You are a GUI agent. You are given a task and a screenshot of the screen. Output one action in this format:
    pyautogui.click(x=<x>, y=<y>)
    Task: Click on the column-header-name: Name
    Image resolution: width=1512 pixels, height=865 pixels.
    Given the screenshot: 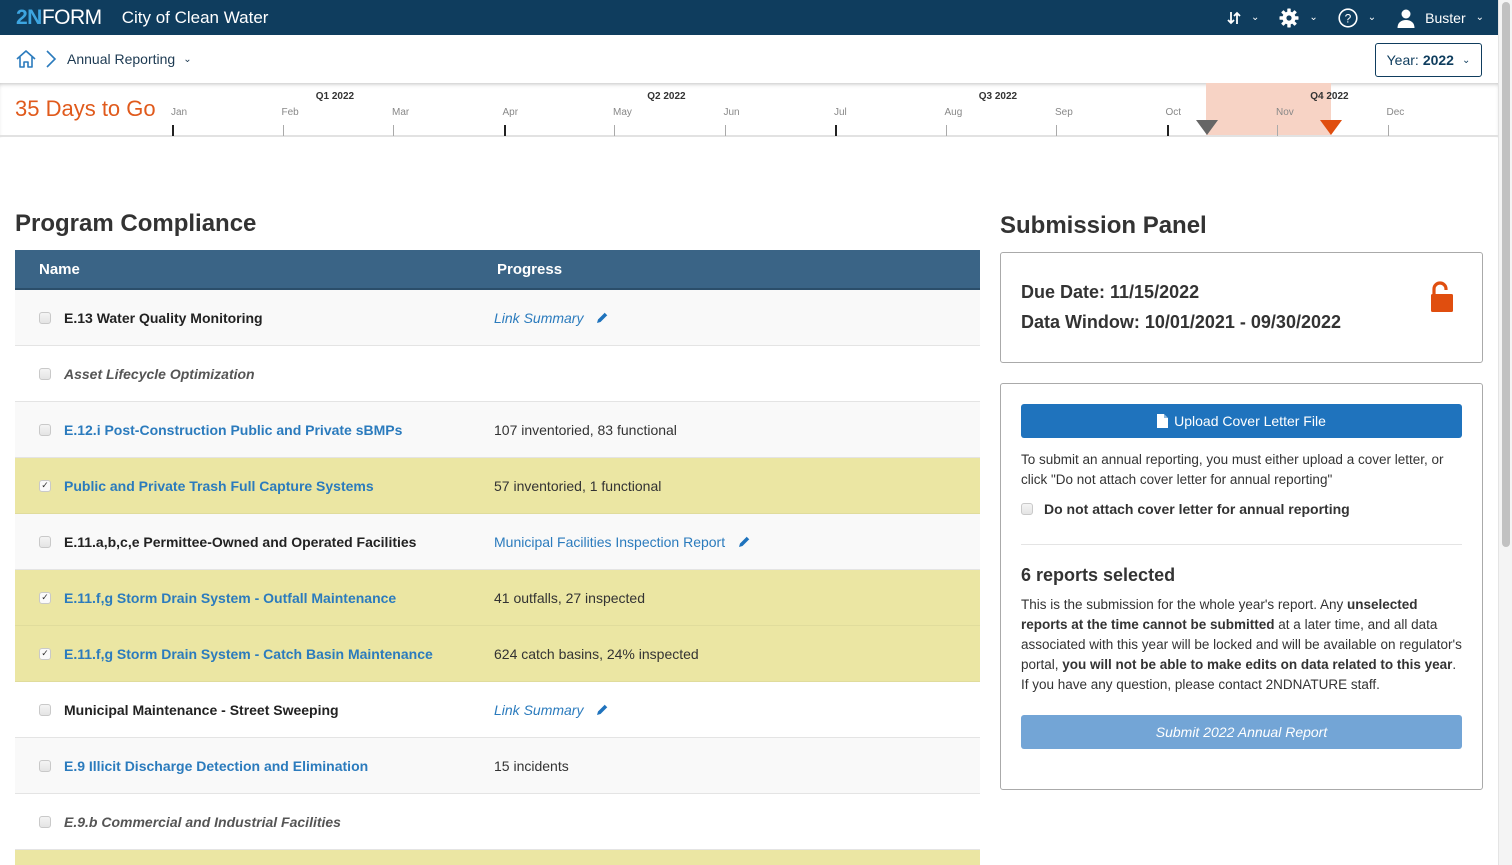 What is the action you would take?
    pyautogui.click(x=268, y=269)
    